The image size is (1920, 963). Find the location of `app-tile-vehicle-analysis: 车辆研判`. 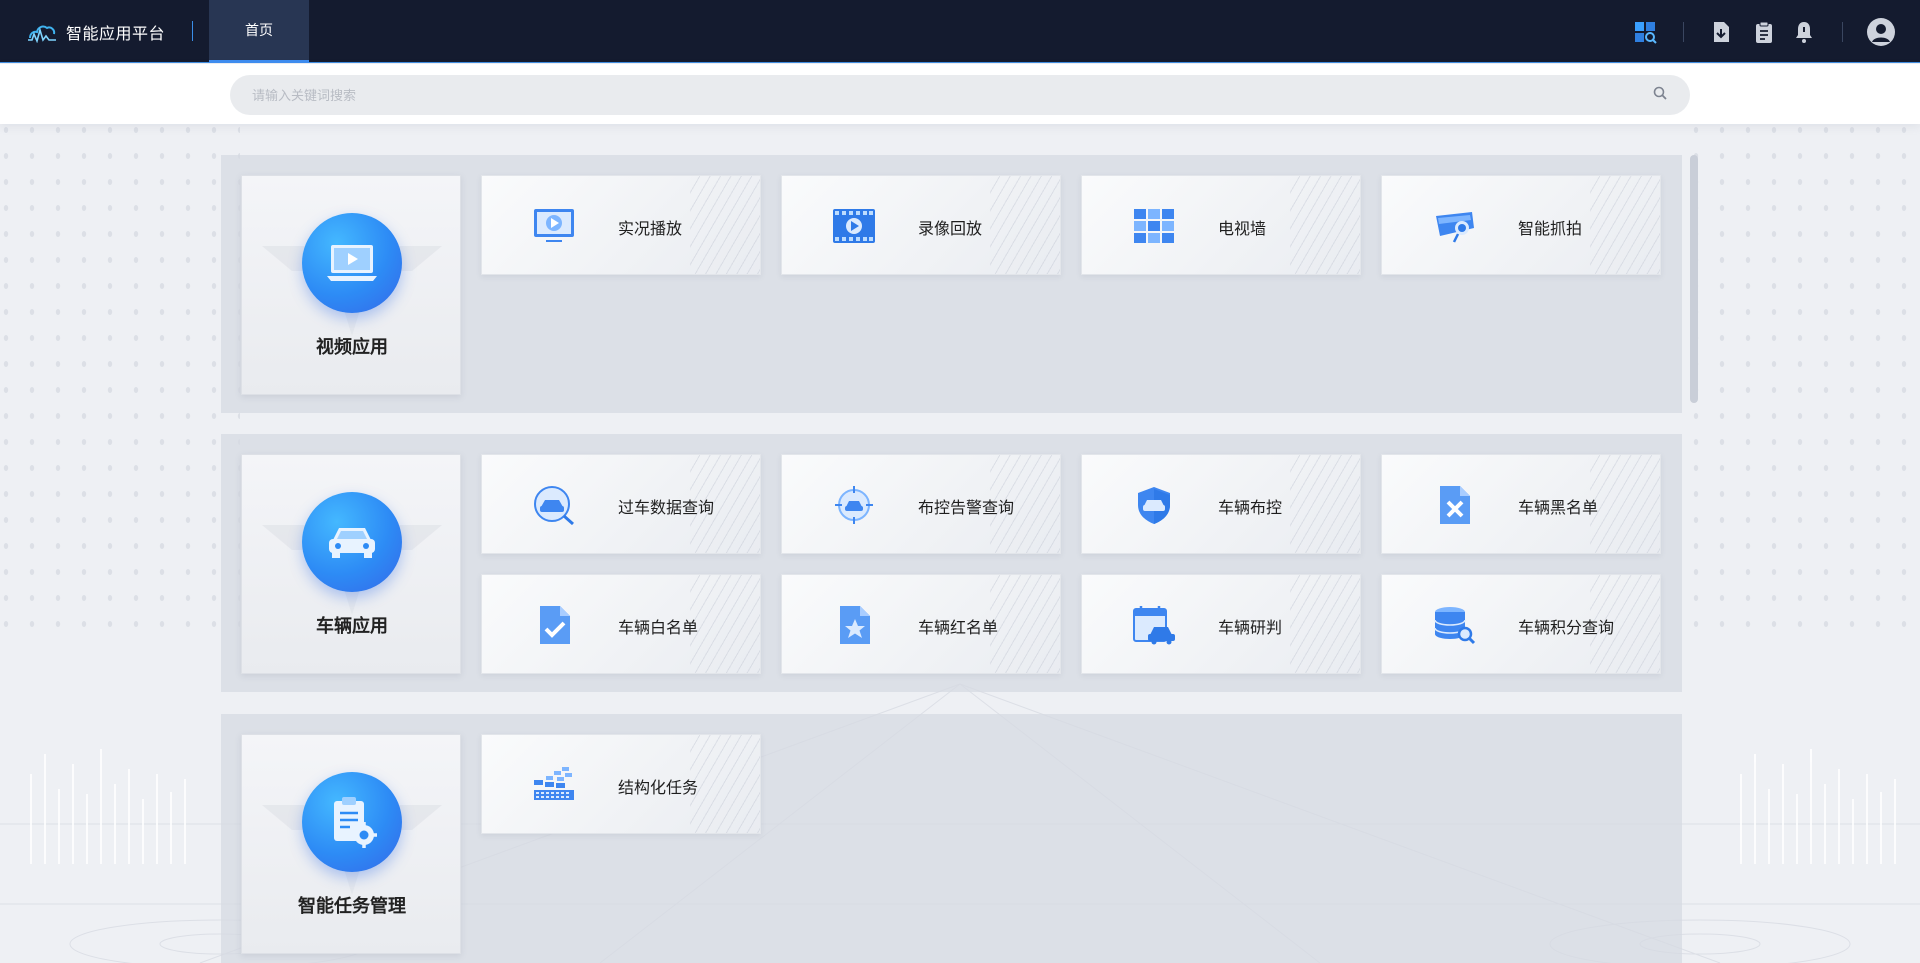

app-tile-vehicle-analysis: 车辆研判 is located at coordinates (1221, 624).